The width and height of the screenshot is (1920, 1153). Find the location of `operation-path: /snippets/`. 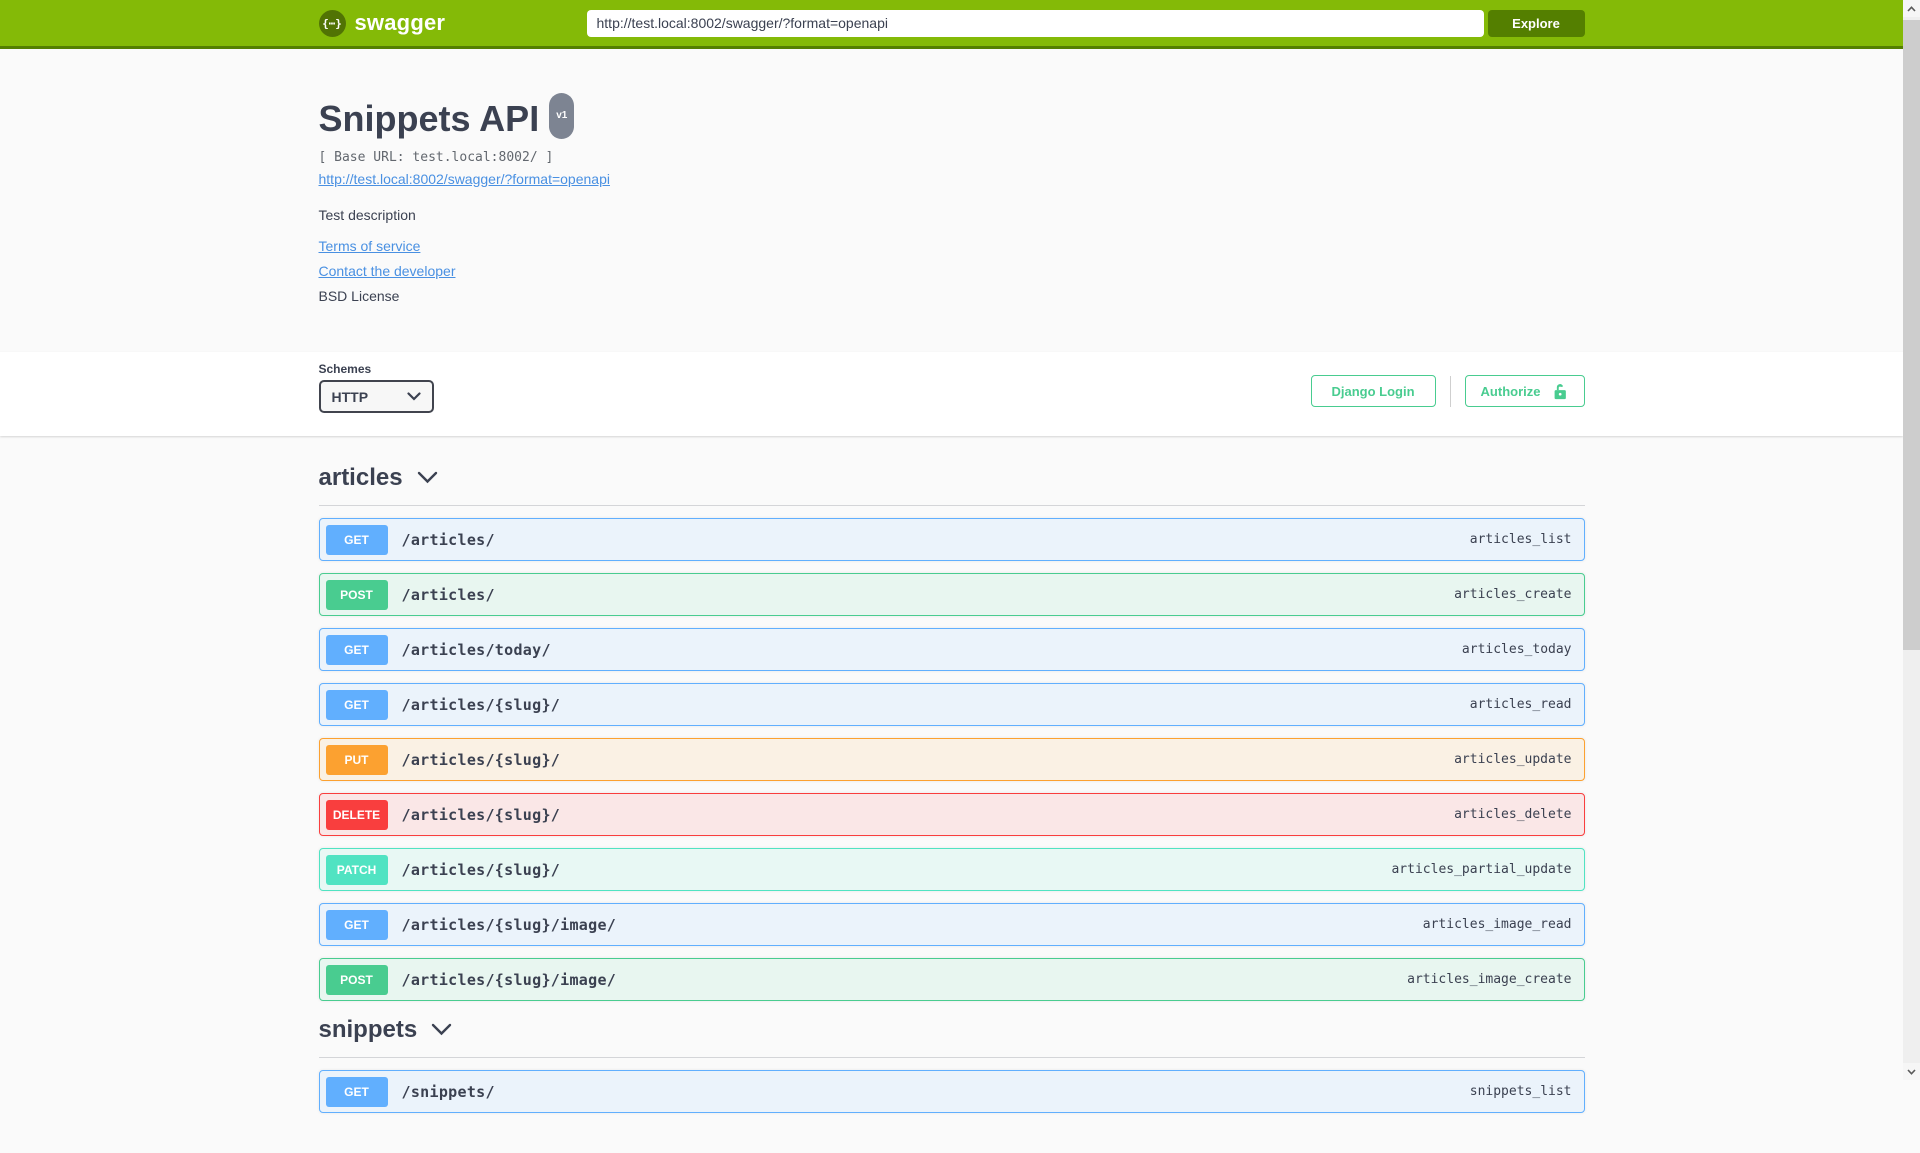

operation-path: /snippets/ is located at coordinates (448, 1091).